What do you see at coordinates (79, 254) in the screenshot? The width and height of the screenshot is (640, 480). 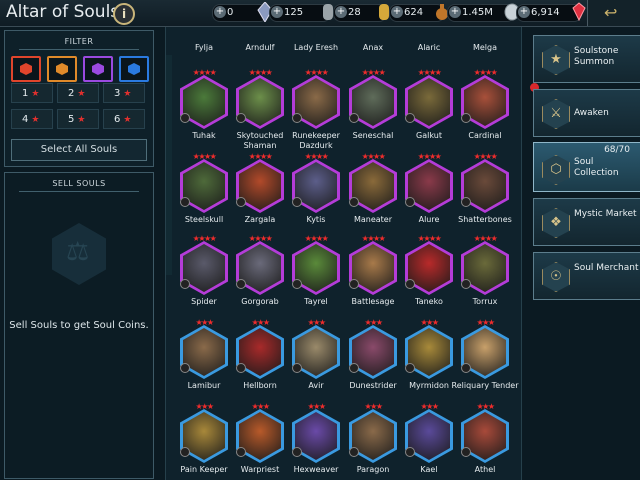 I see `scales-icon: ⚖` at bounding box center [79, 254].